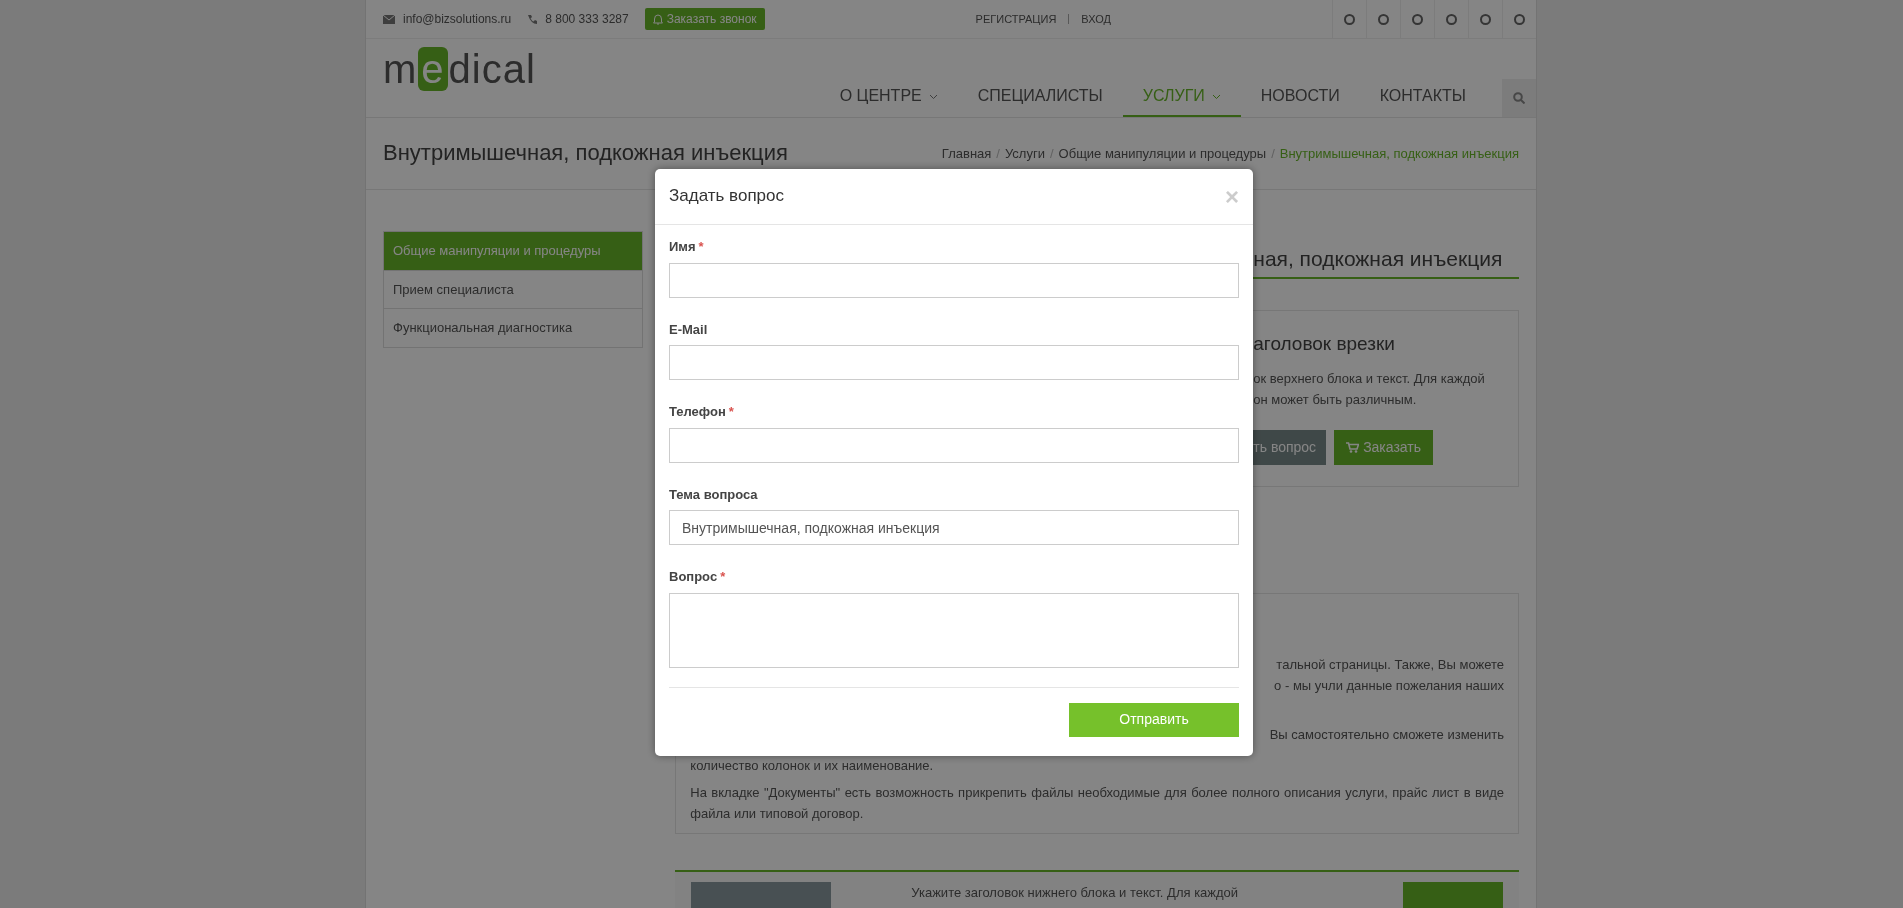  I want to click on email-text: info@bizsolutions.ru, so click(457, 19).